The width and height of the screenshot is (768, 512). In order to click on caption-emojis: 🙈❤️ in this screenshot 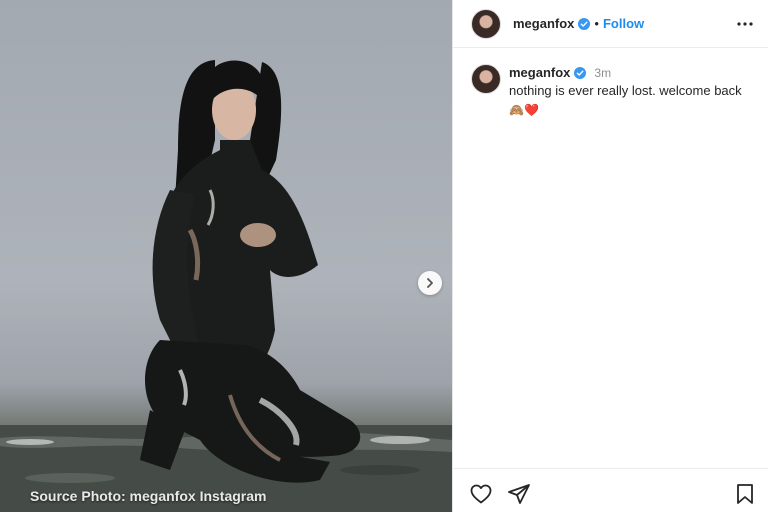, I will do `click(524, 110)`.